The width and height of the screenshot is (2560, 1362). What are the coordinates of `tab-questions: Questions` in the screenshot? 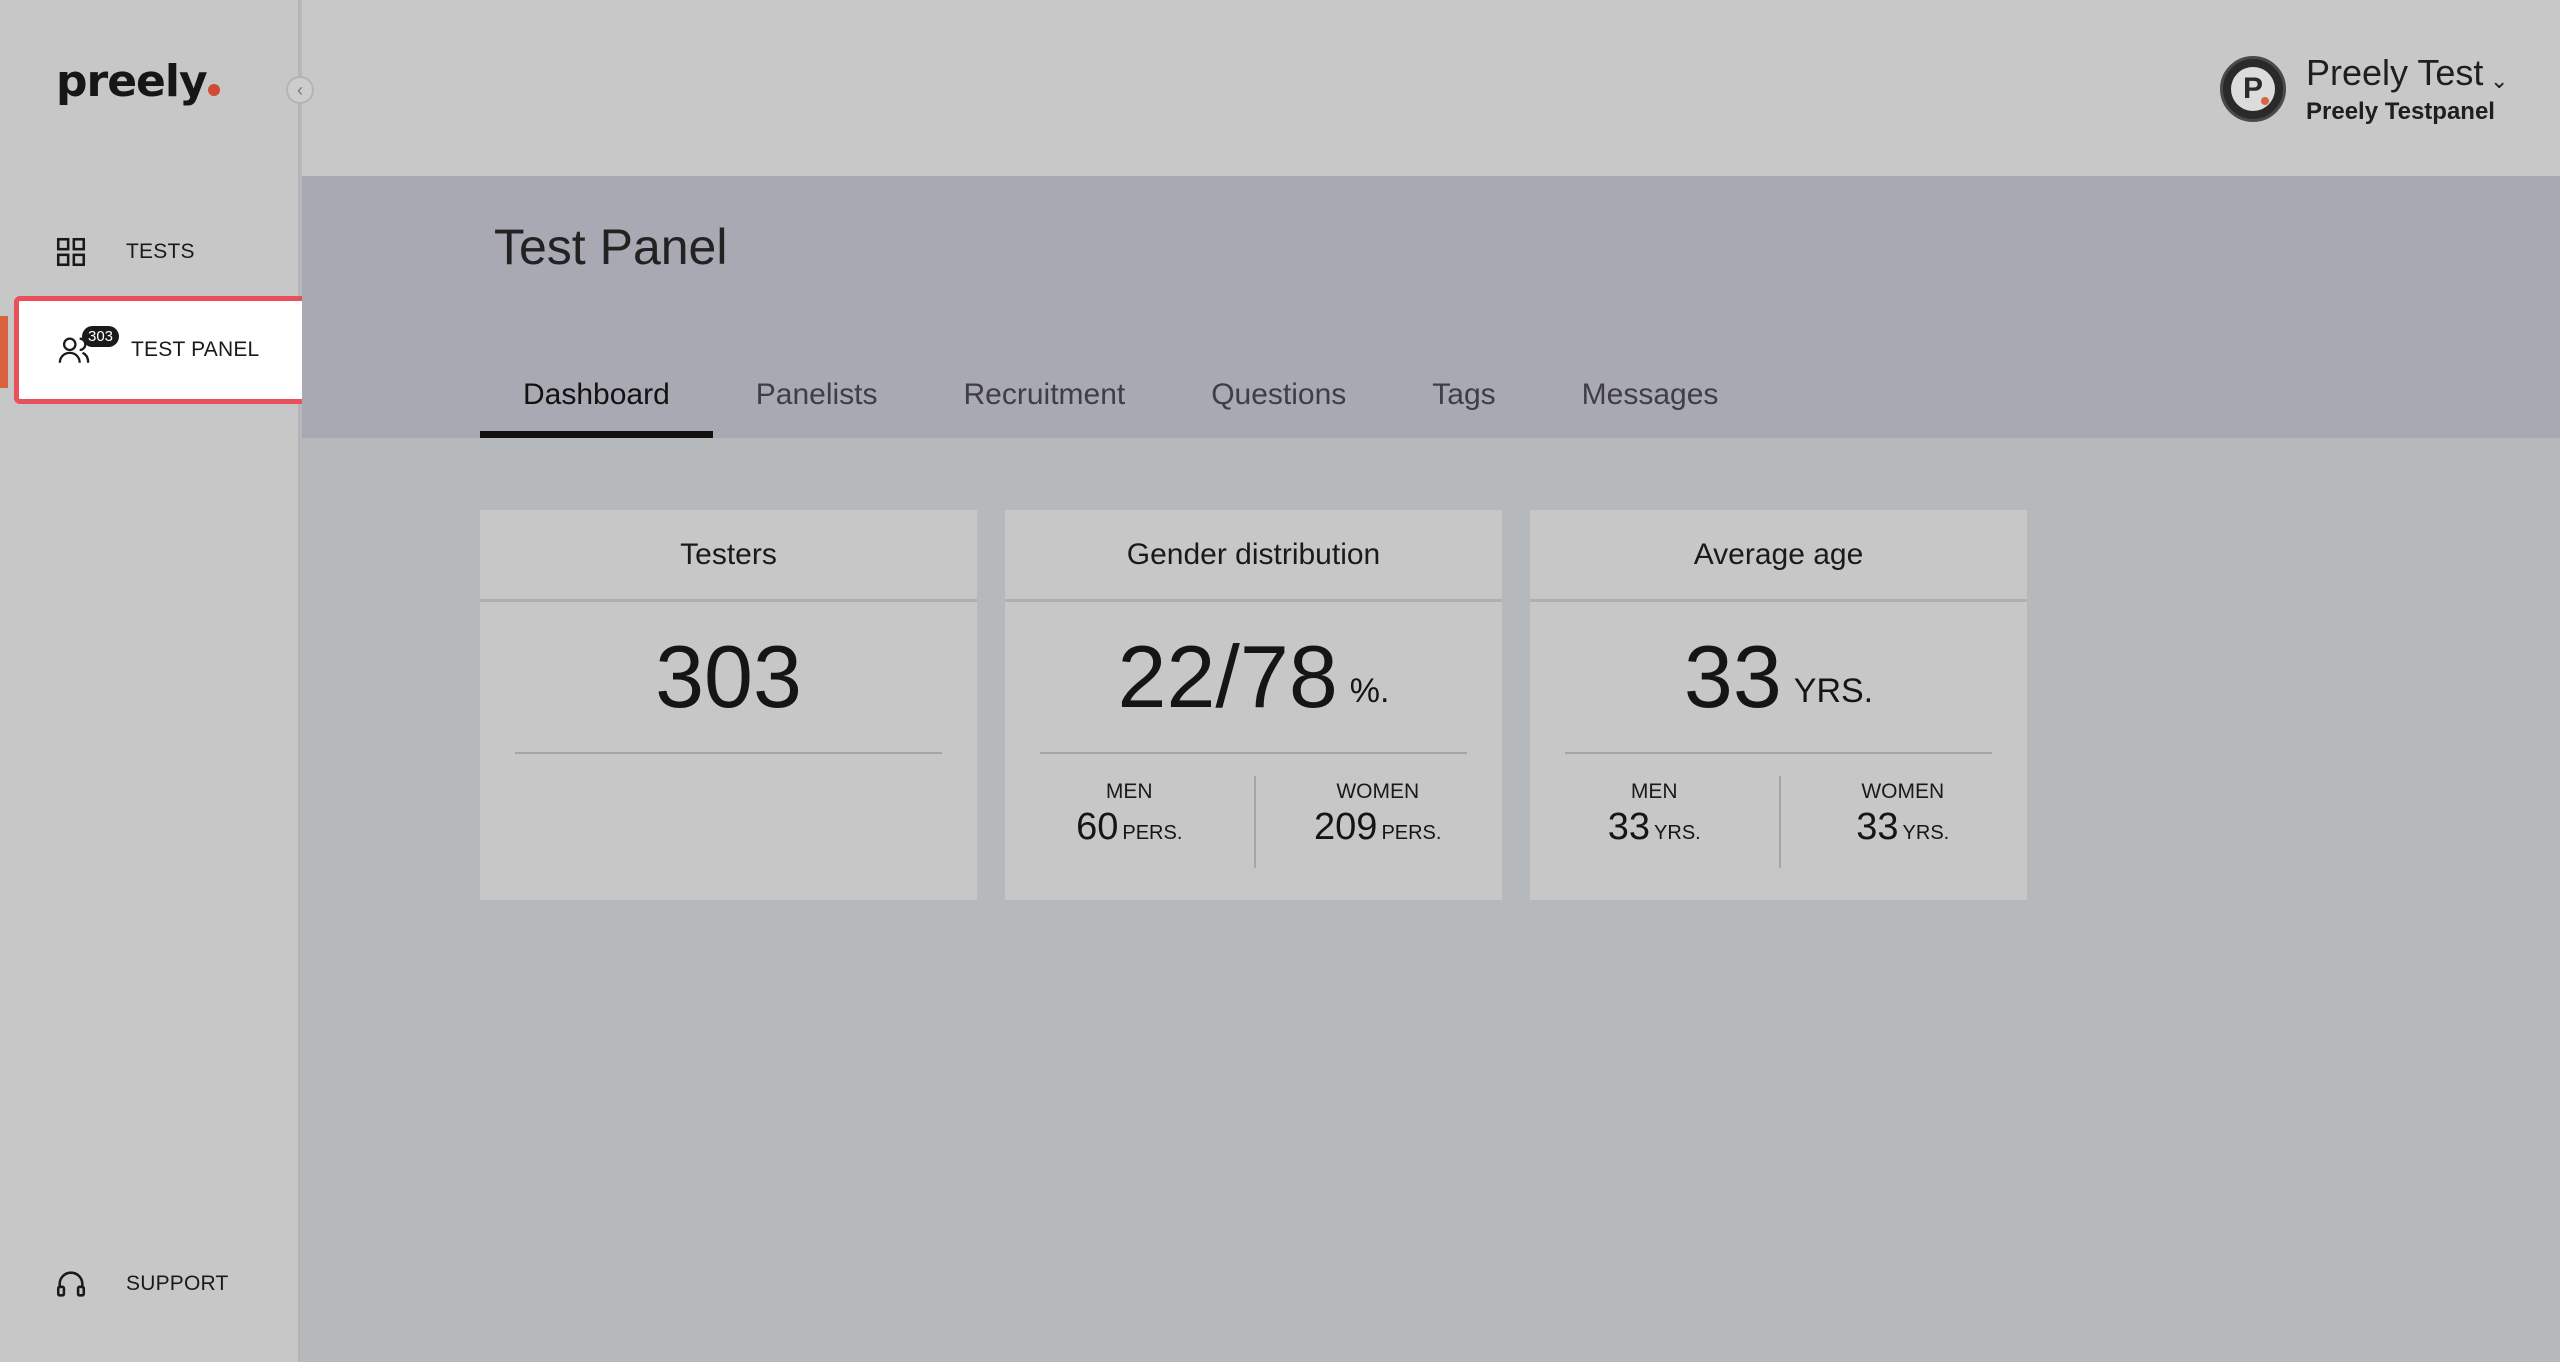 It's located at (1278, 402).